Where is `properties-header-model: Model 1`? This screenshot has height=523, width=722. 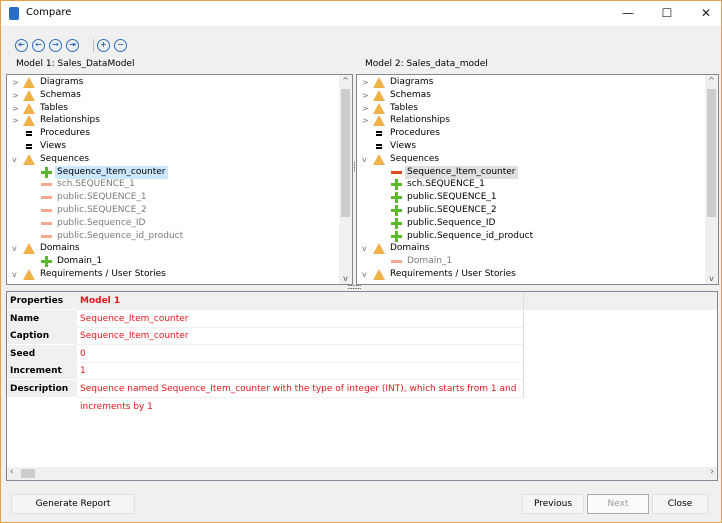
properties-header-model: Model 1 is located at coordinates (300, 301).